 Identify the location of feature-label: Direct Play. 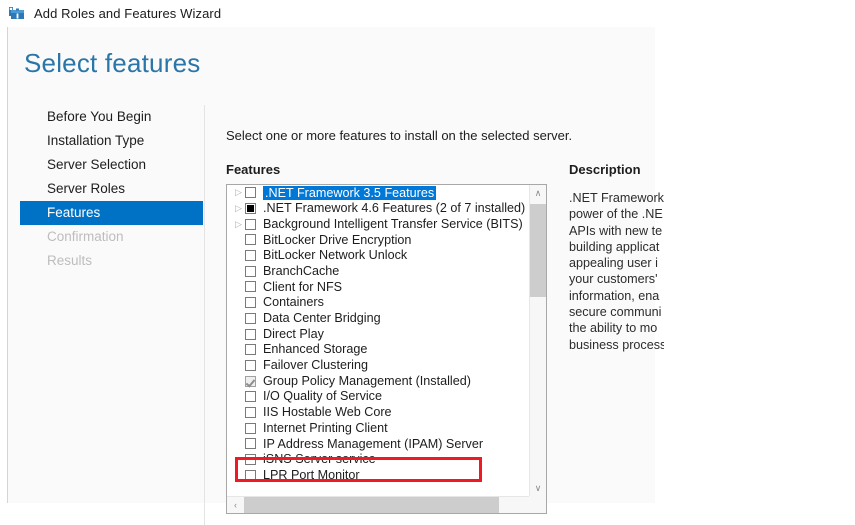
(293, 333).